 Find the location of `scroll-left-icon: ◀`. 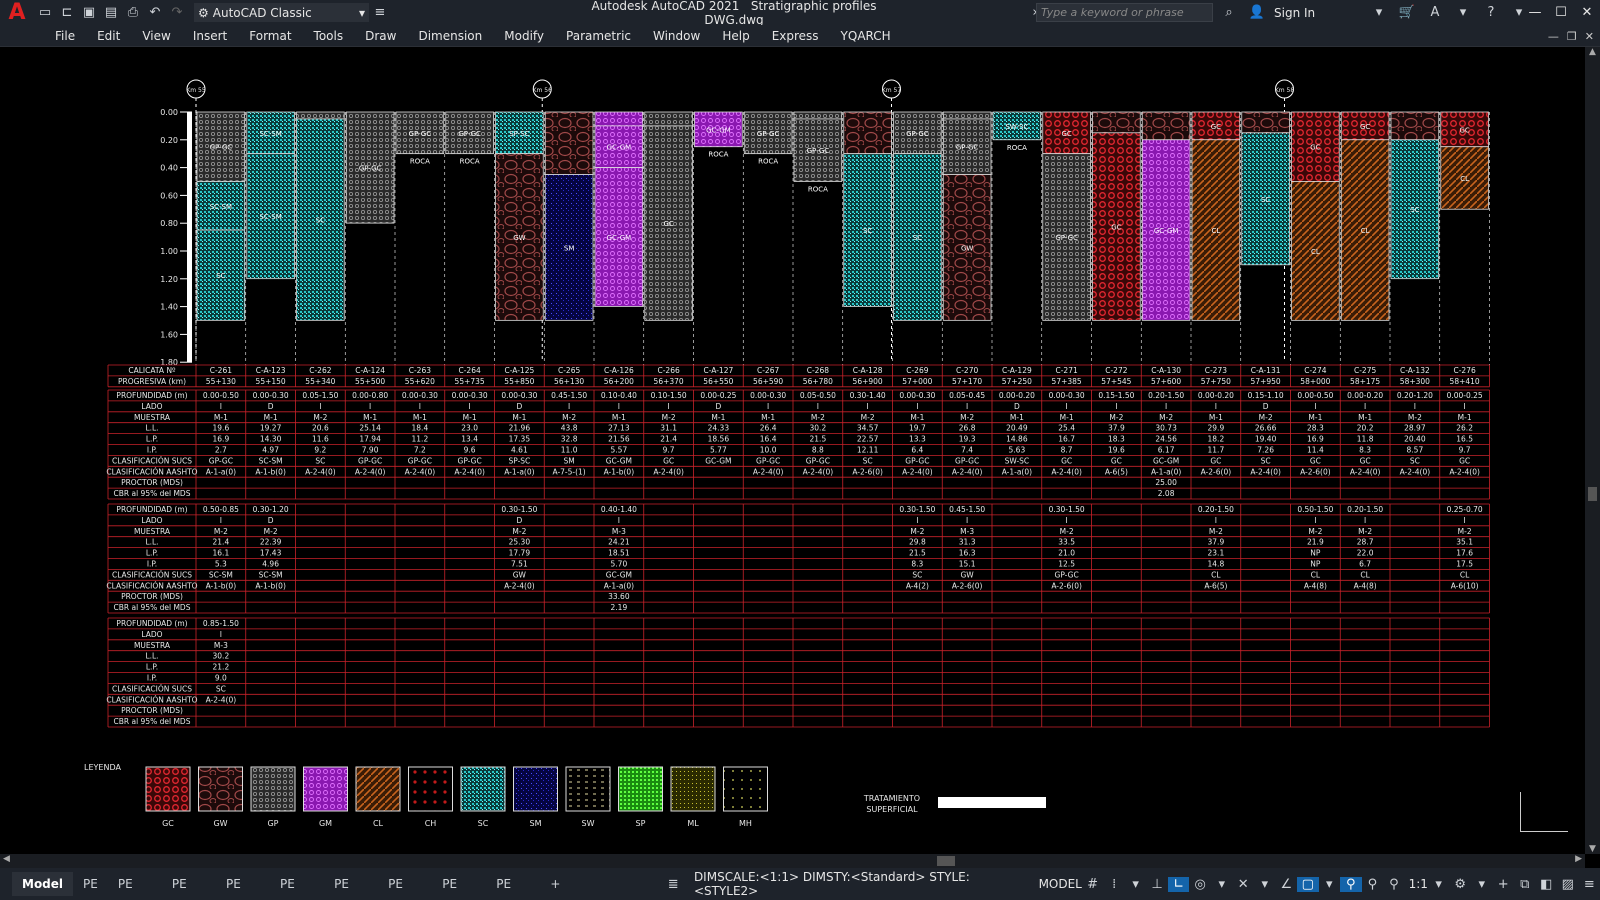

scroll-left-icon: ◀ is located at coordinates (6, 859).